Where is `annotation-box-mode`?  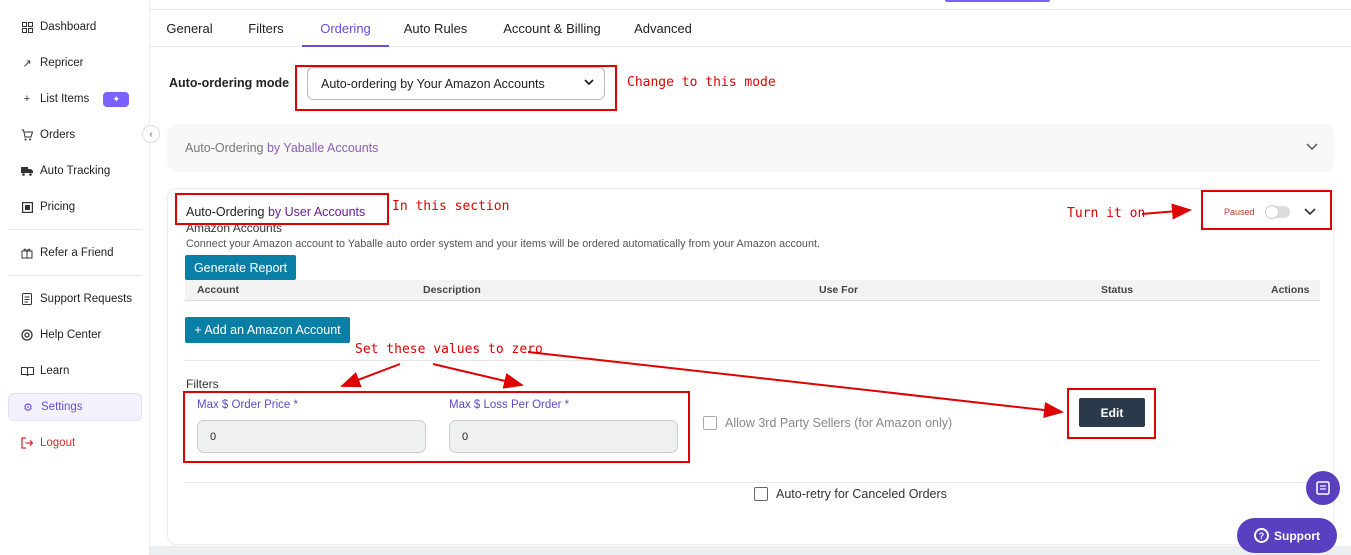 annotation-box-mode is located at coordinates (456, 88).